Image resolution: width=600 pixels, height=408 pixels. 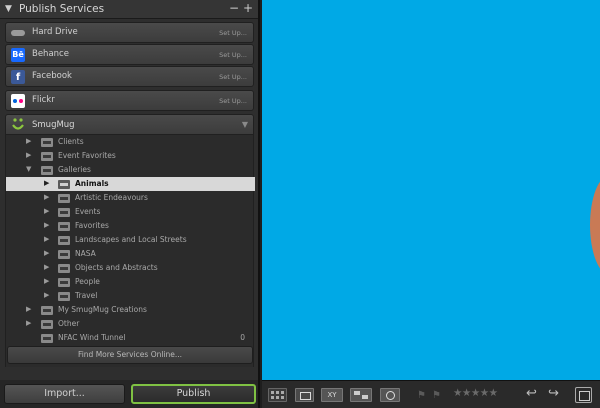 What do you see at coordinates (55, 32) in the screenshot?
I see `service-label: Hard Drive` at bounding box center [55, 32].